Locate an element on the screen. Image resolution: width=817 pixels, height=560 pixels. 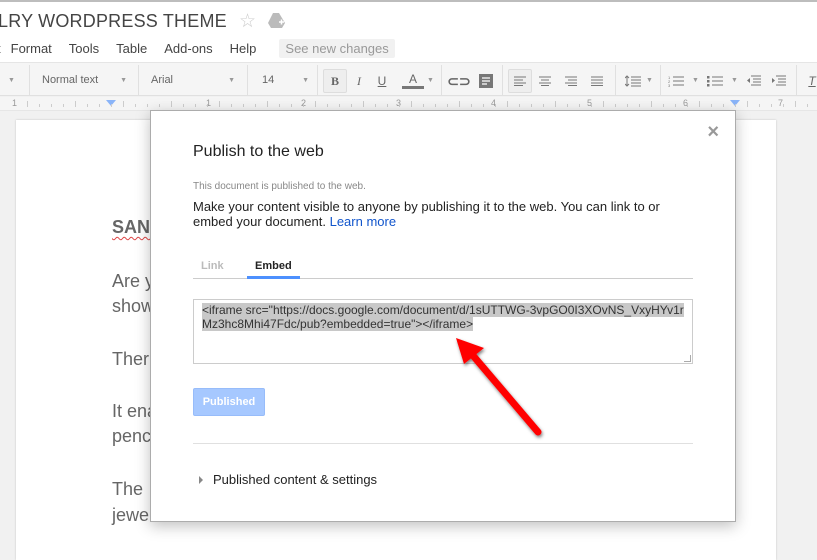
align-right-button is located at coordinates (571, 81).